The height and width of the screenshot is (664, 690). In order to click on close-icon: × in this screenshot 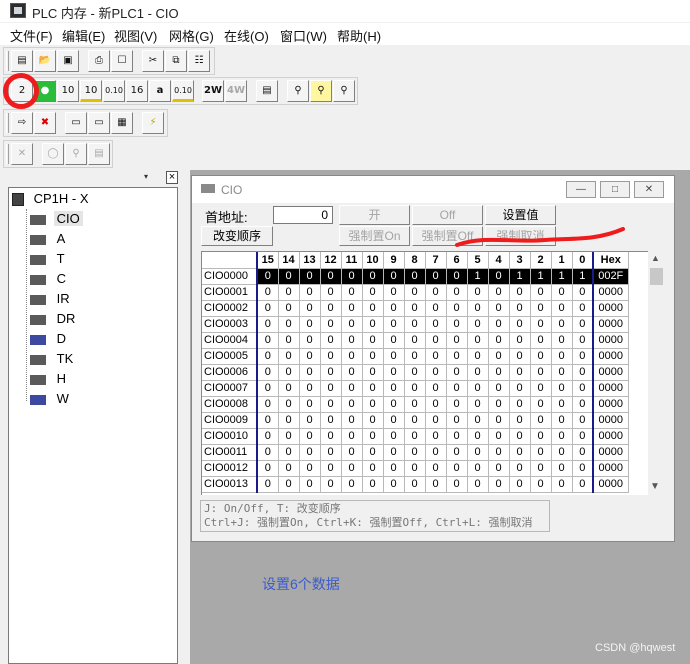, I will do `click(172, 177)`.